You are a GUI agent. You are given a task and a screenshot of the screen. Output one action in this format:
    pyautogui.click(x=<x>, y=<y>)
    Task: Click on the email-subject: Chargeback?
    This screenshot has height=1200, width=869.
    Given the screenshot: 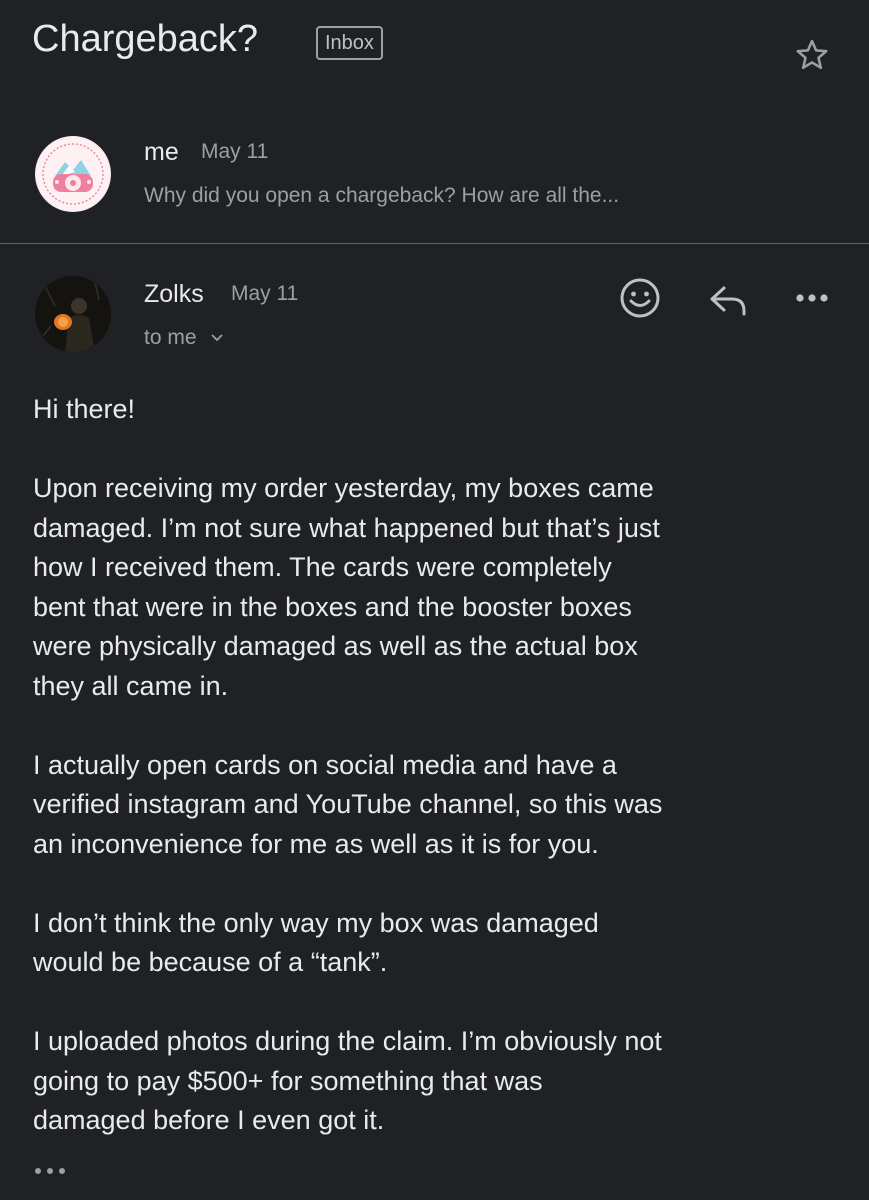 What is the action you would take?
    pyautogui.click(x=145, y=39)
    